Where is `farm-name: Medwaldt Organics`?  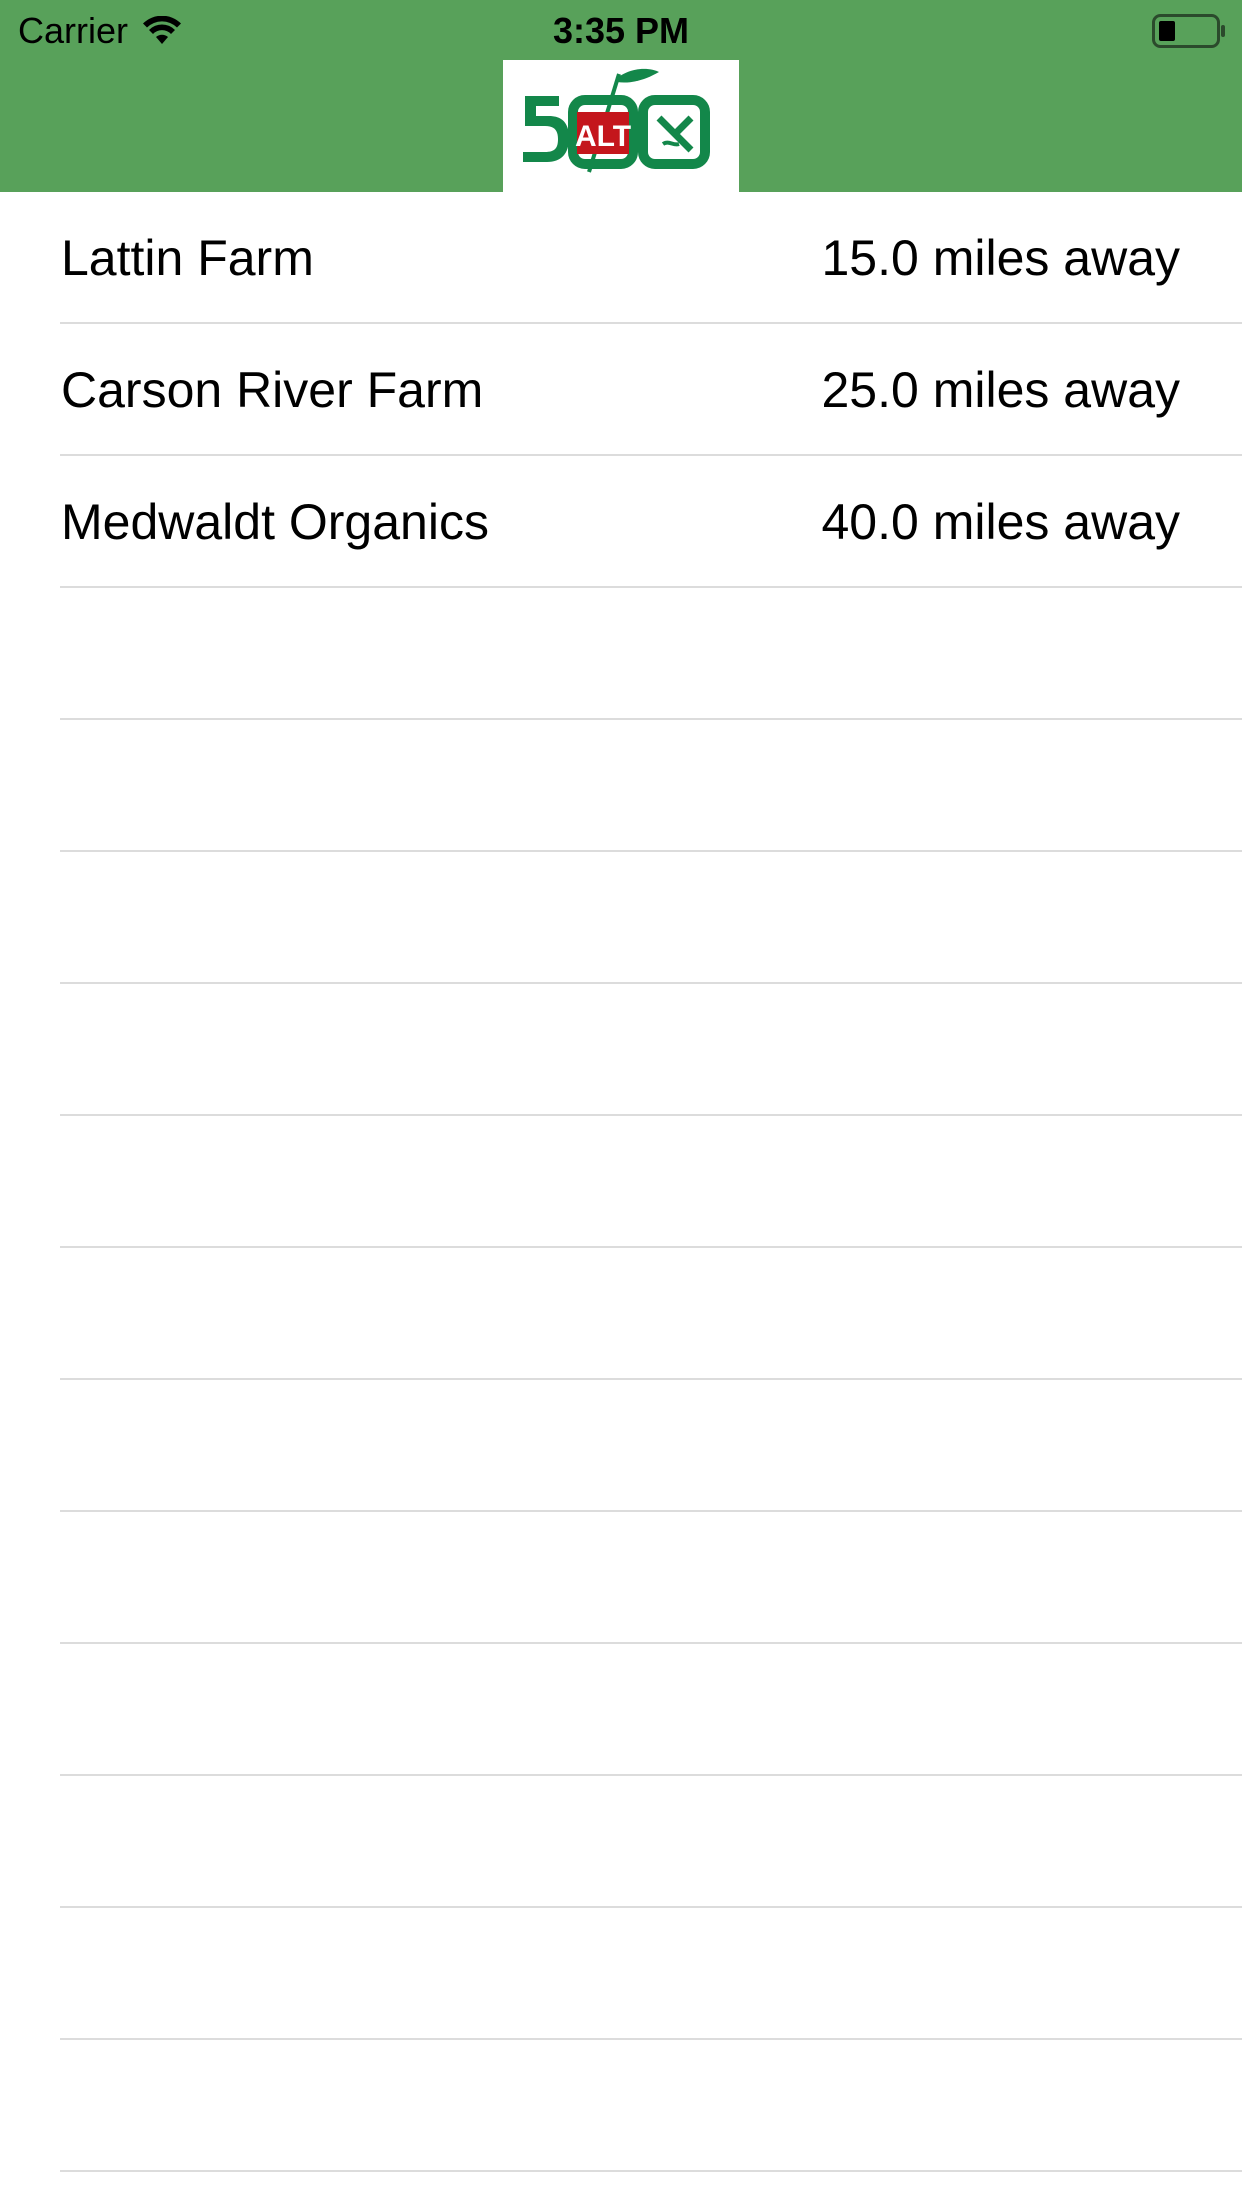
farm-name: Medwaldt Organics is located at coordinates (275, 522).